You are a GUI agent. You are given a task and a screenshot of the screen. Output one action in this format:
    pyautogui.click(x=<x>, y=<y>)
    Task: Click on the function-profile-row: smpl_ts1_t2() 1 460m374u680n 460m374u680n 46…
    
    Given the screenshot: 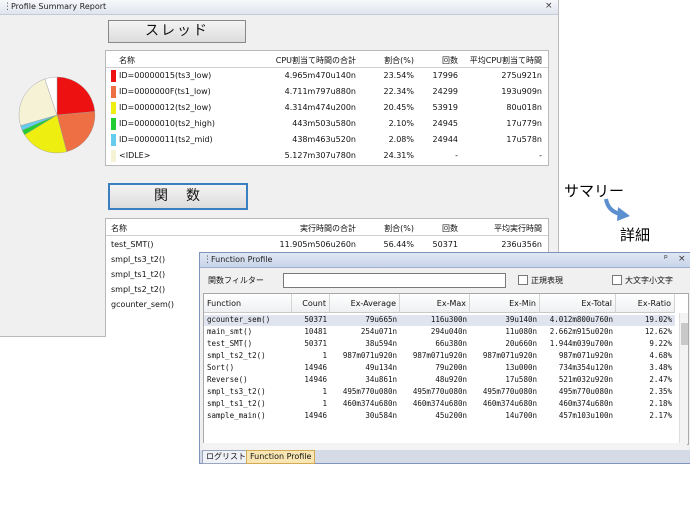 What is the action you would take?
    pyautogui.click(x=439, y=404)
    